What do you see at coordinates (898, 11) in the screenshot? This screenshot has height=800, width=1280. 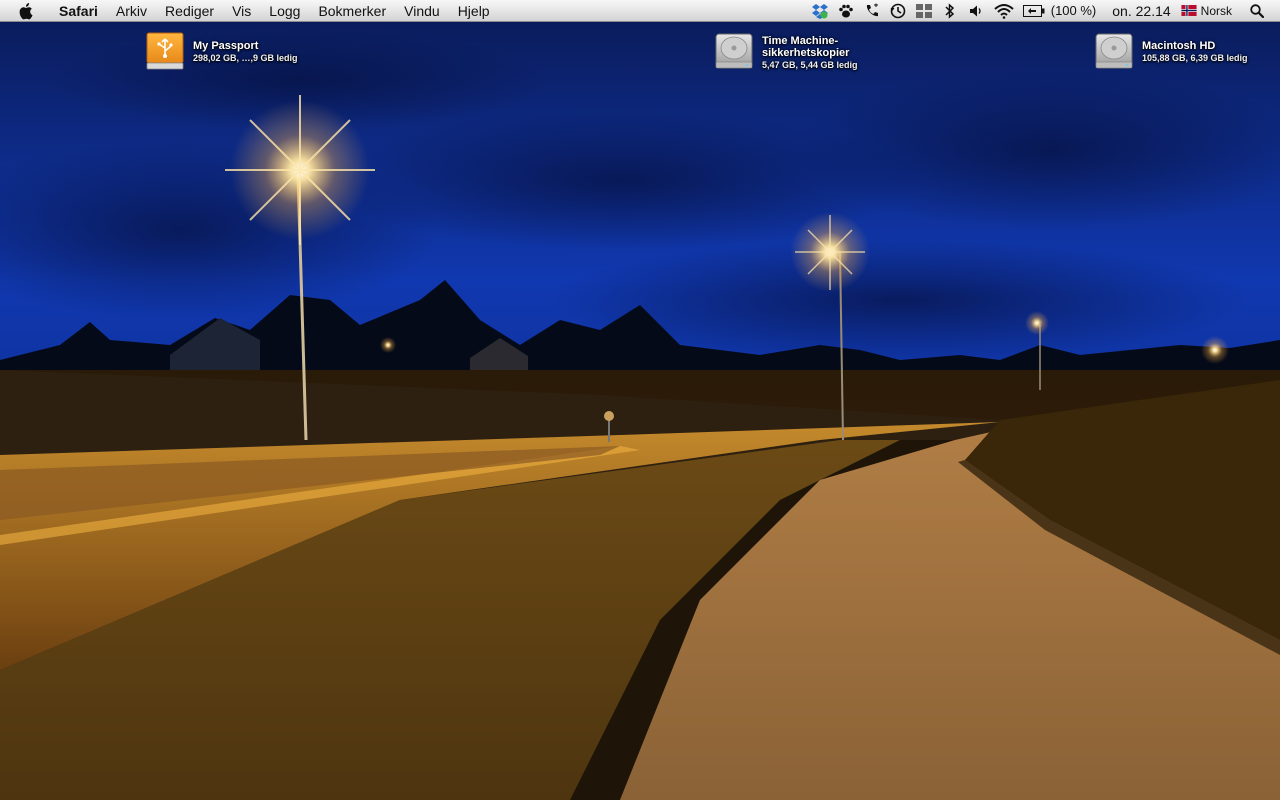 I see `time-machine-icon` at bounding box center [898, 11].